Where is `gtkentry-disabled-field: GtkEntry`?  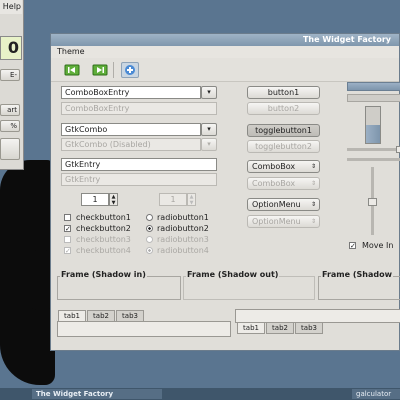
gtkentry-disabled-field: GtkEntry is located at coordinates (139, 179).